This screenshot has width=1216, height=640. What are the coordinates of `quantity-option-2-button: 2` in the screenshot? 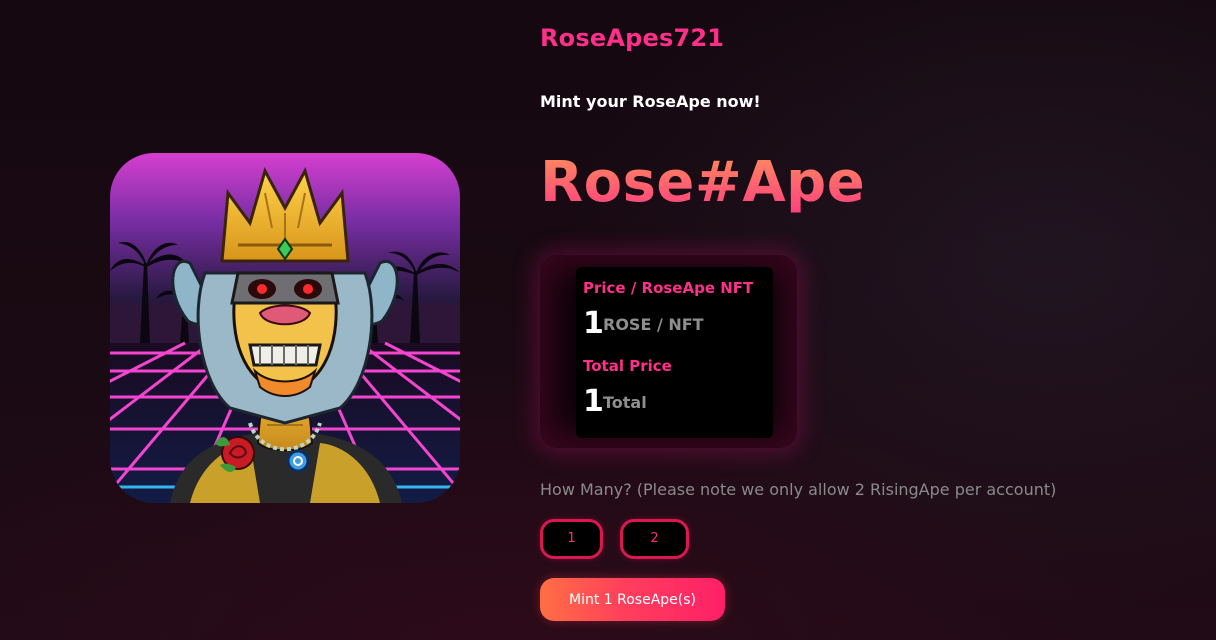 It's located at (654, 539).